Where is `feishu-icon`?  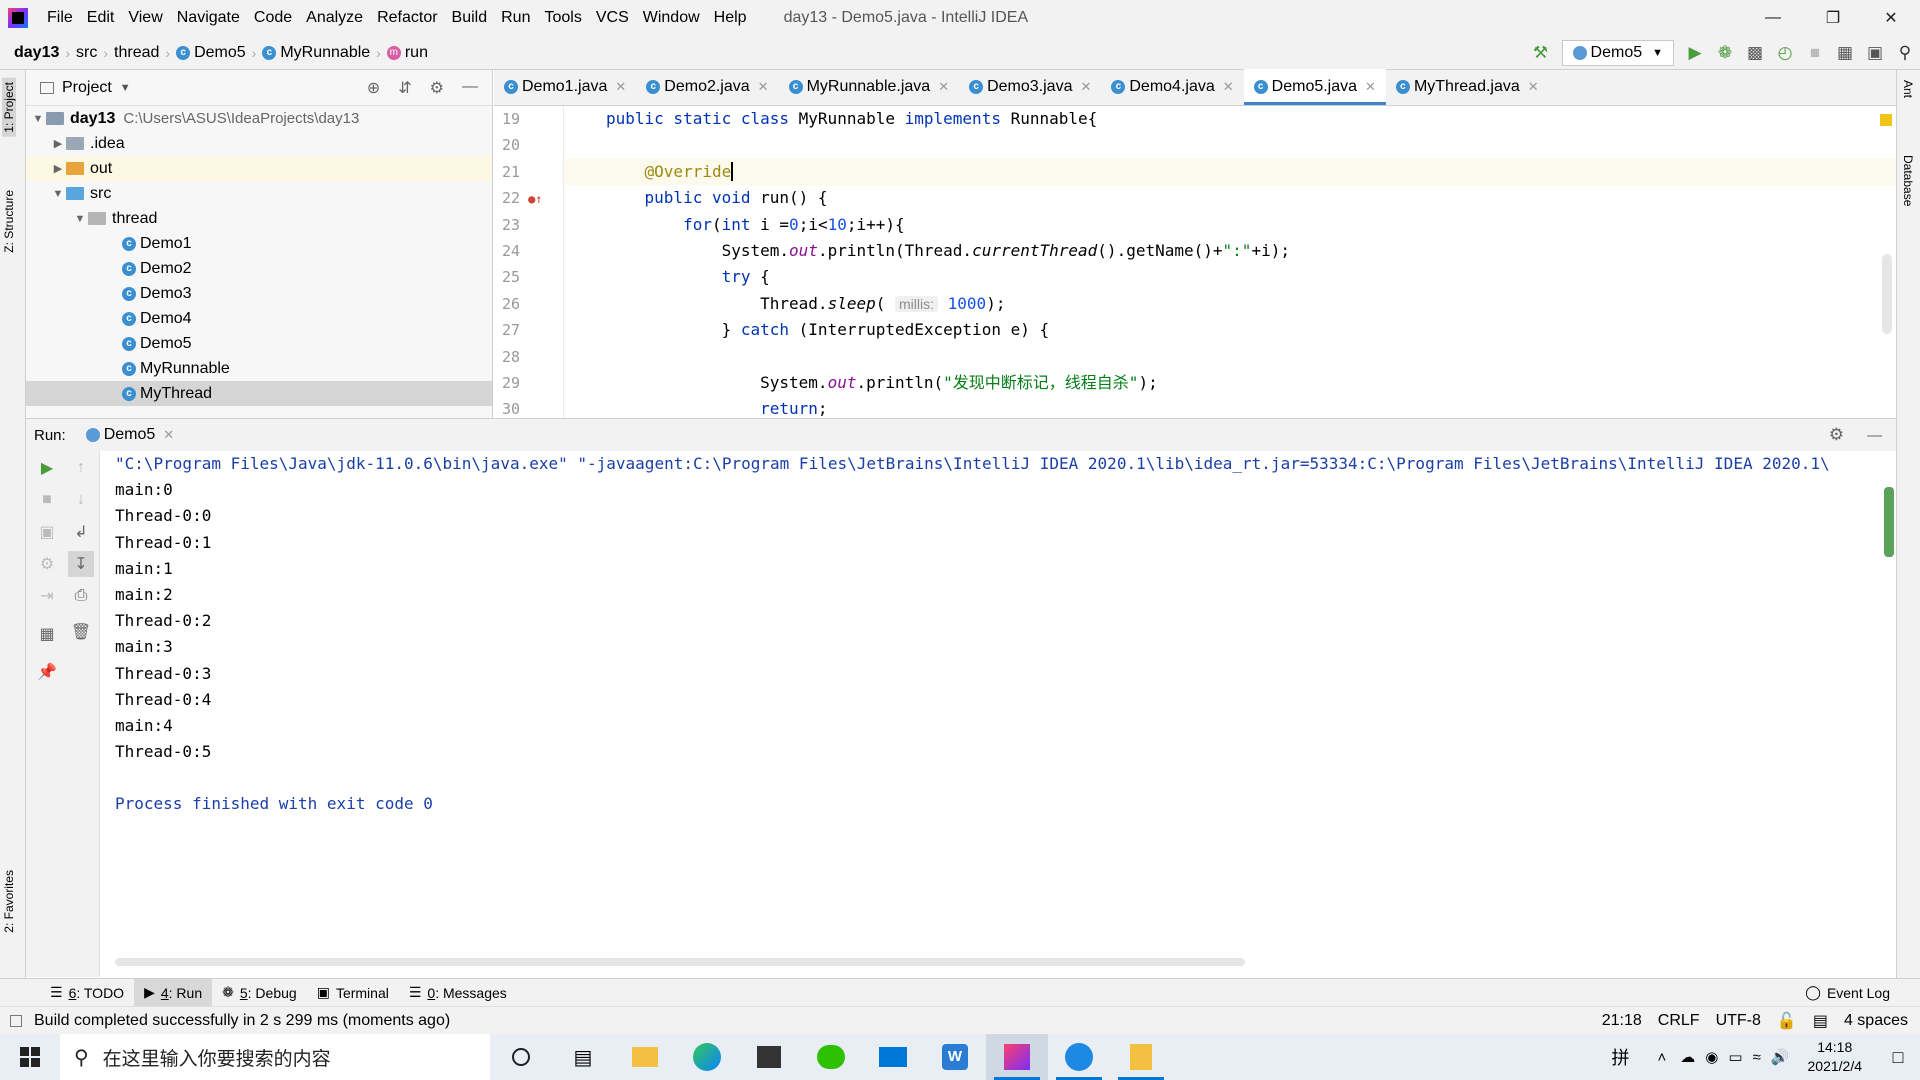 feishu-icon is located at coordinates (1079, 1057).